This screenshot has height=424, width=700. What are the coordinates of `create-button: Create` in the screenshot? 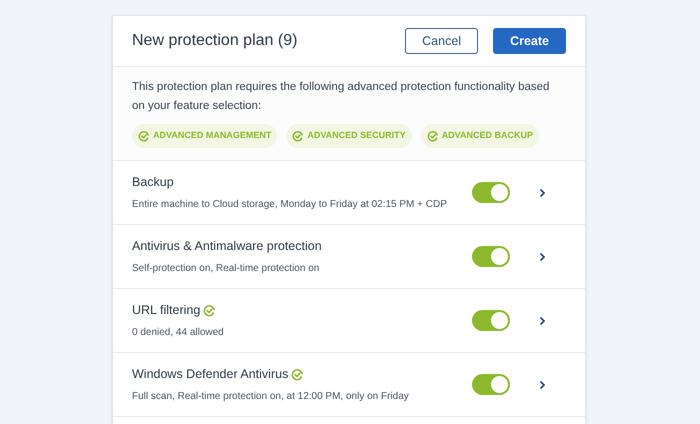 It's located at (529, 41).